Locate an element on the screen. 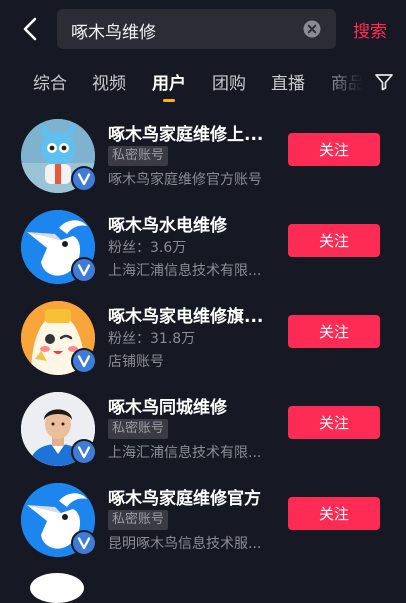 Image resolution: width=406 pixels, height=603 pixels. follower-count: 粉丝：31.8万 is located at coordinates (152, 339).